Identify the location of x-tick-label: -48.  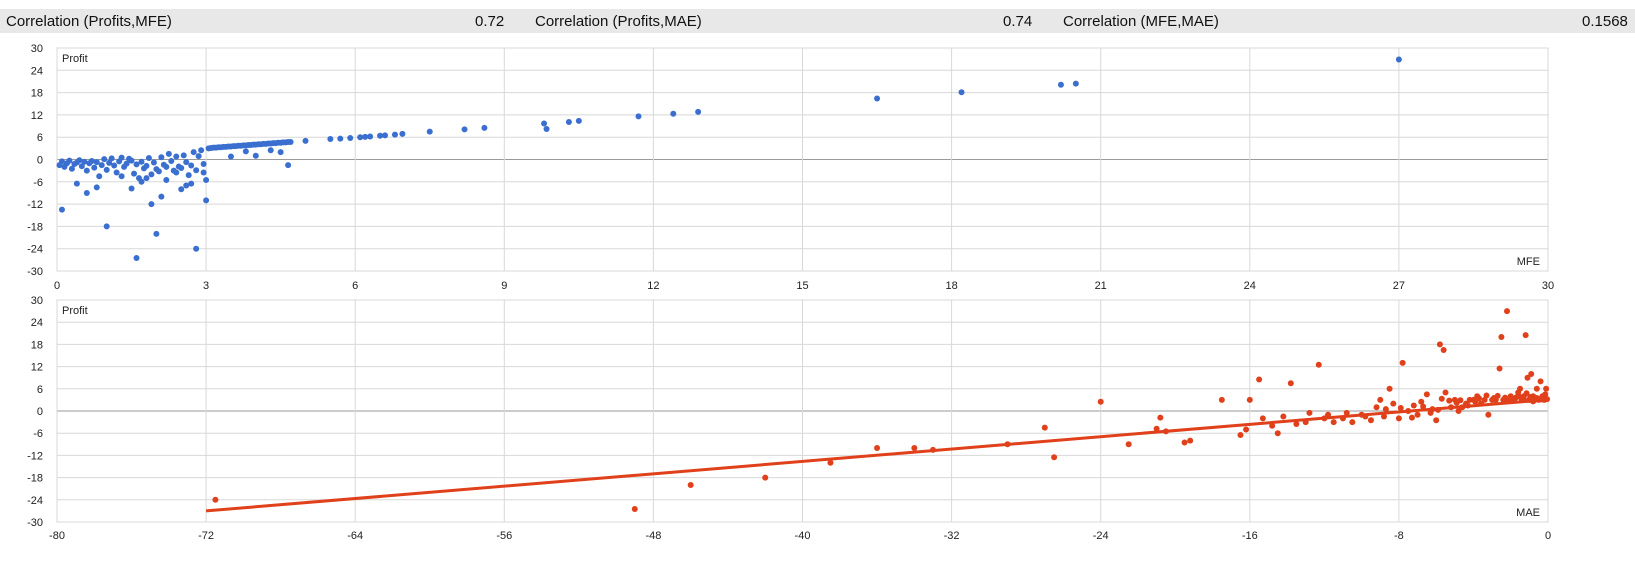
(653, 536).